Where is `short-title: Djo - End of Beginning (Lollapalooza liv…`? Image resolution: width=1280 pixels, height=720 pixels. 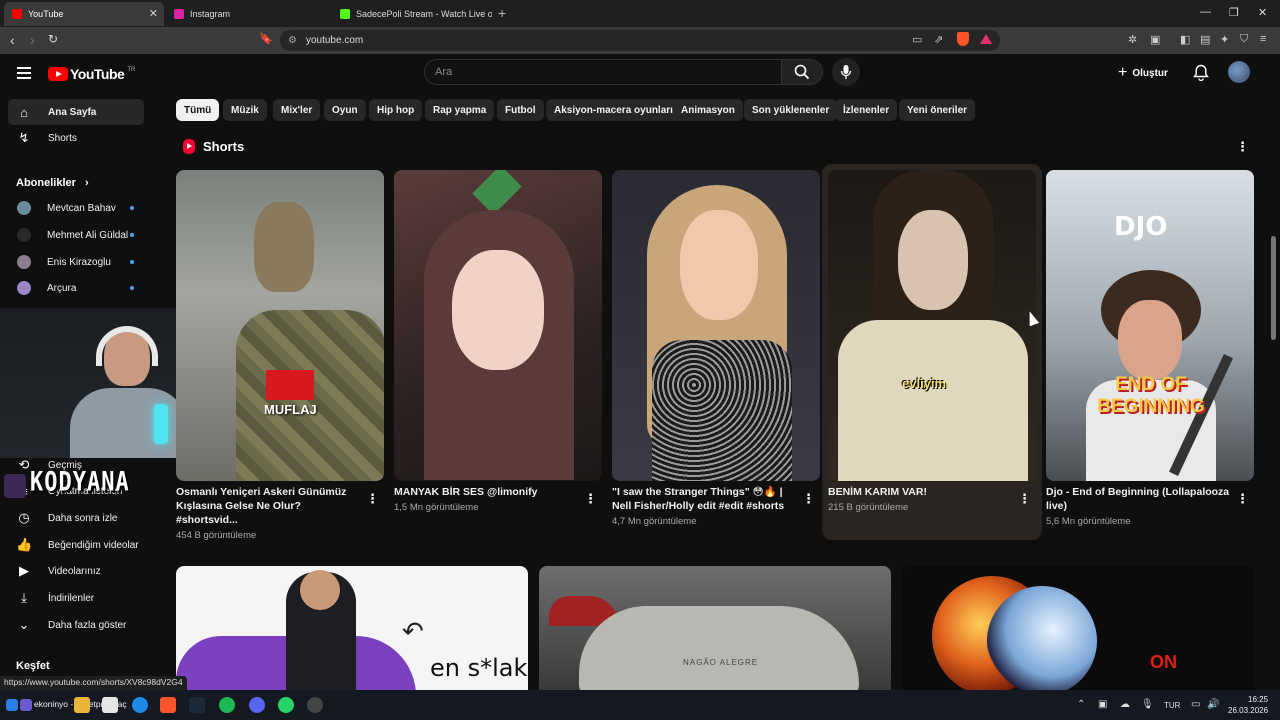 short-title: Djo - End of Beginning (Lollapalooza liv… is located at coordinates (1150, 499).